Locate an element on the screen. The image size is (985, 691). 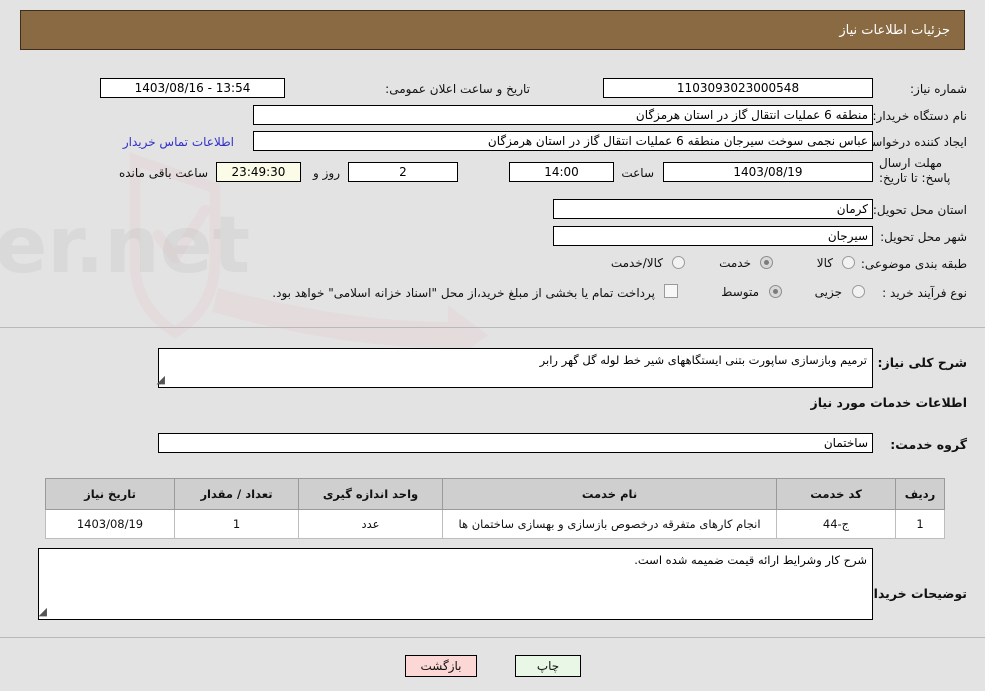
cell-code: ج-44 is located at coordinates (836, 524).